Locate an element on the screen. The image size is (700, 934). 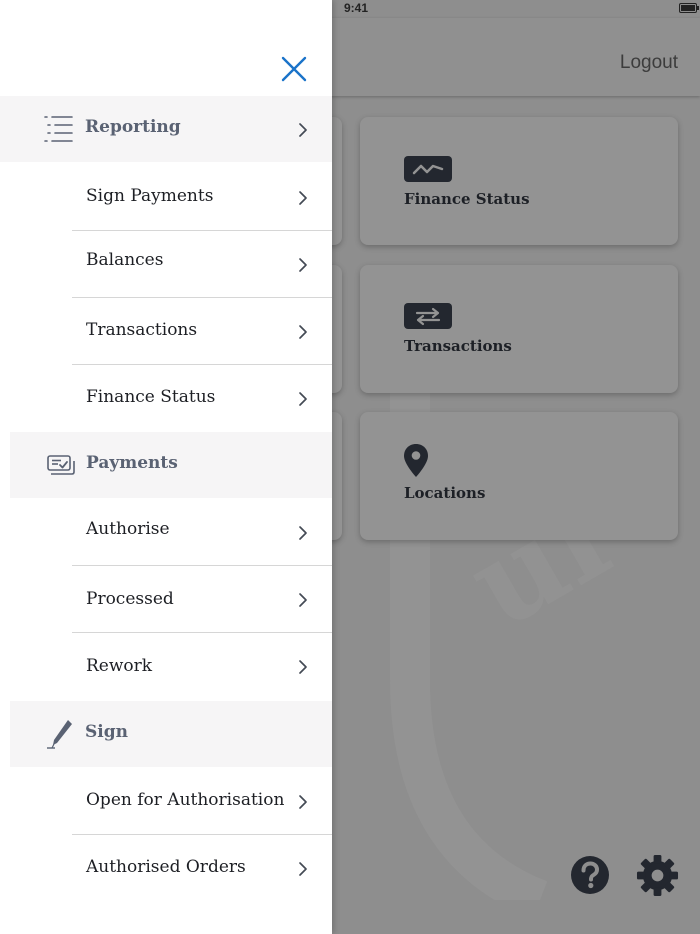
menu-item-open-for-authorisation: Open for Authorisation is located at coordinates (202, 801).